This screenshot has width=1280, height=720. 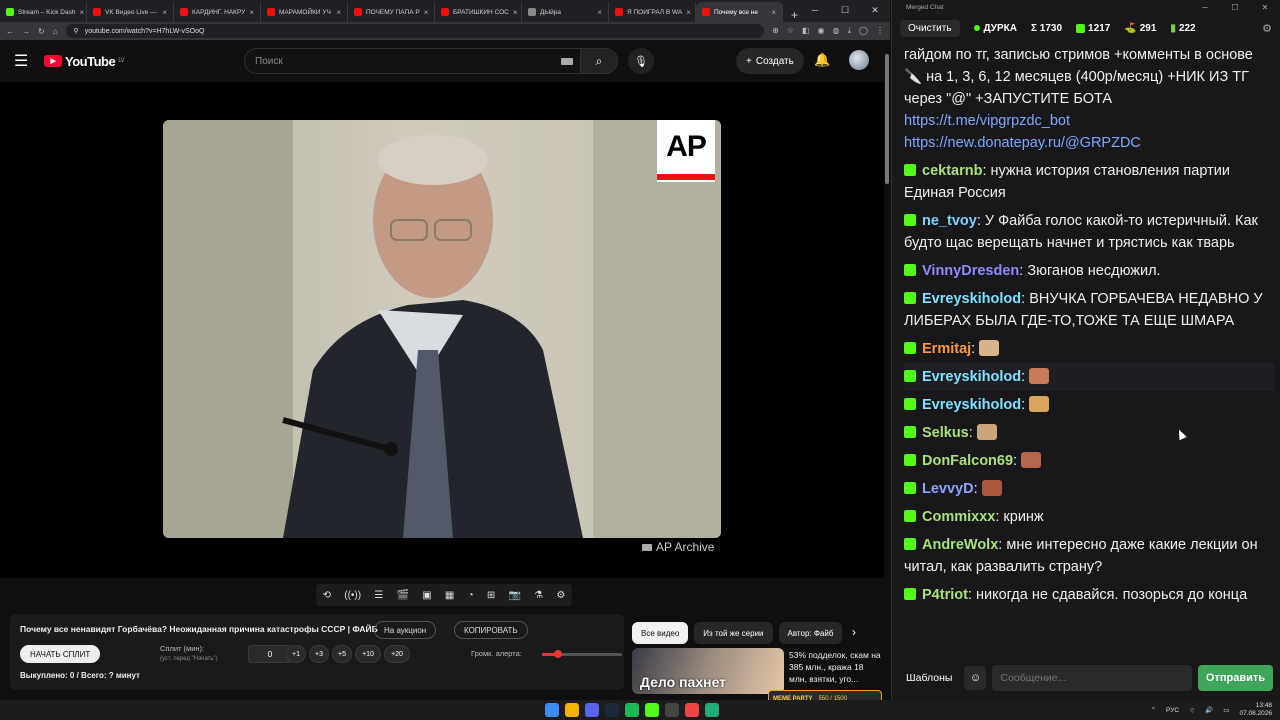 I want to click on step-button-plus10: +10, so click(x=368, y=654).